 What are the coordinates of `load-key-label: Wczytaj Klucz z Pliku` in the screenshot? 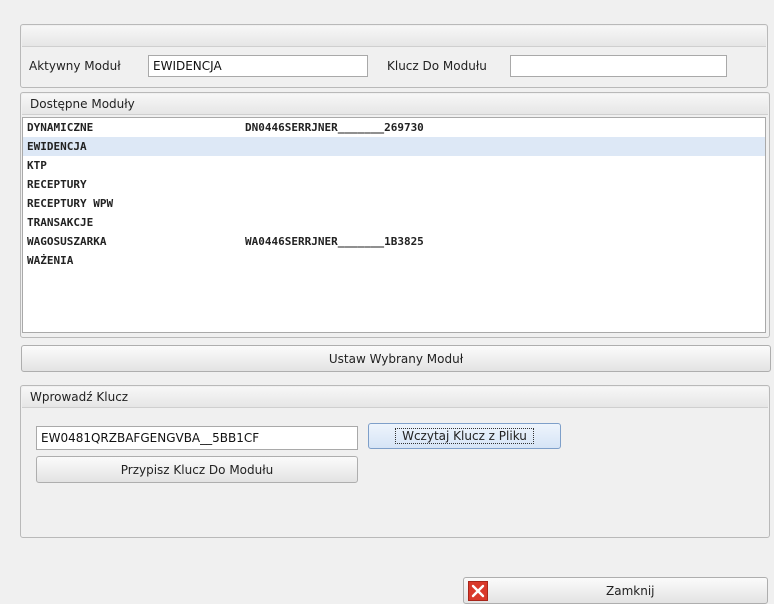 It's located at (464, 436).